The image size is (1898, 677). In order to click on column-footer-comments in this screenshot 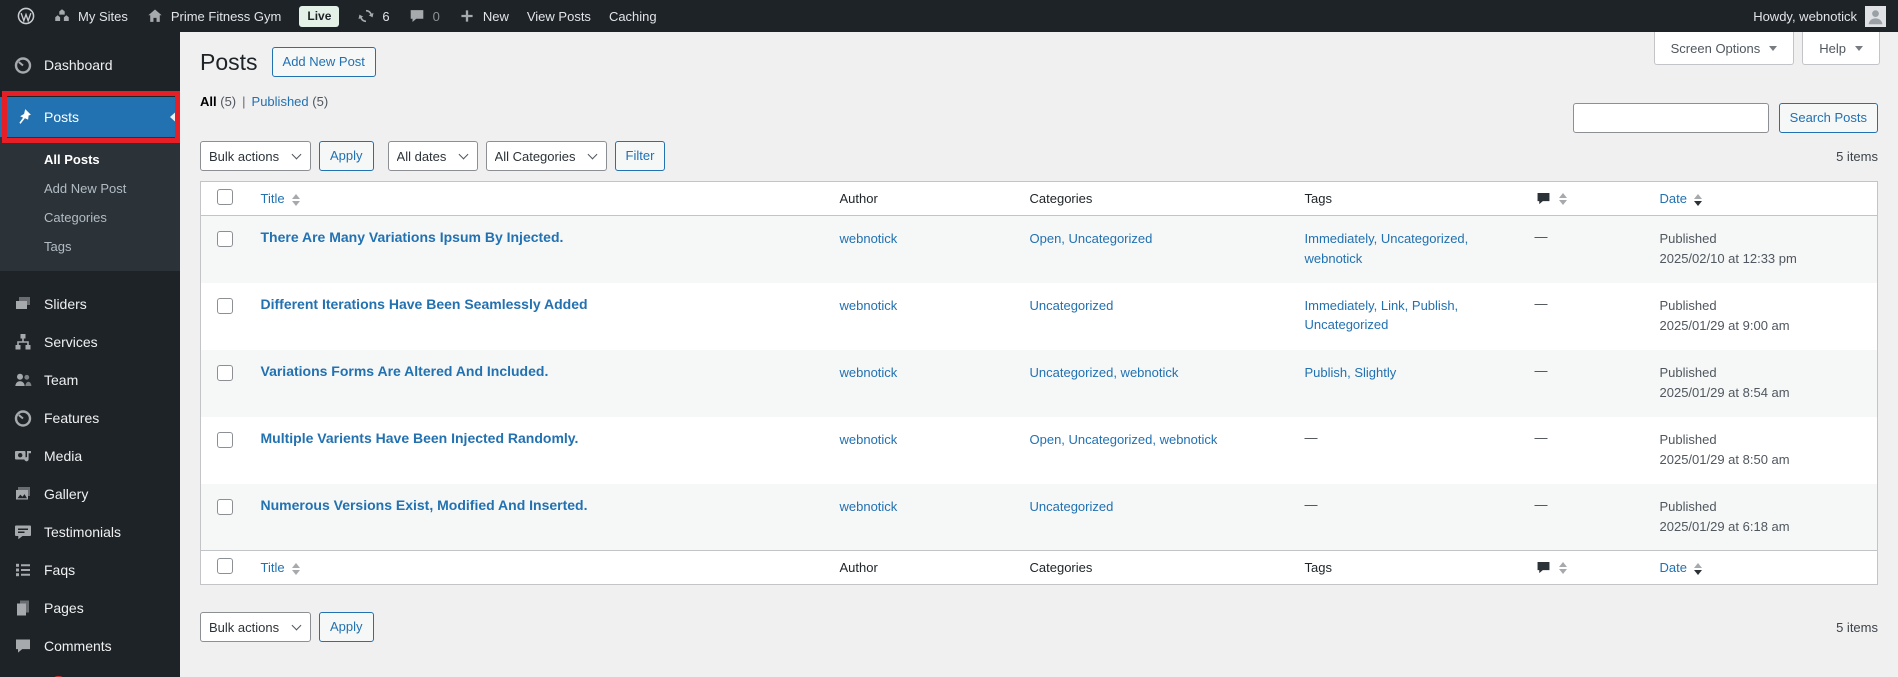, I will do `click(1587, 567)`.